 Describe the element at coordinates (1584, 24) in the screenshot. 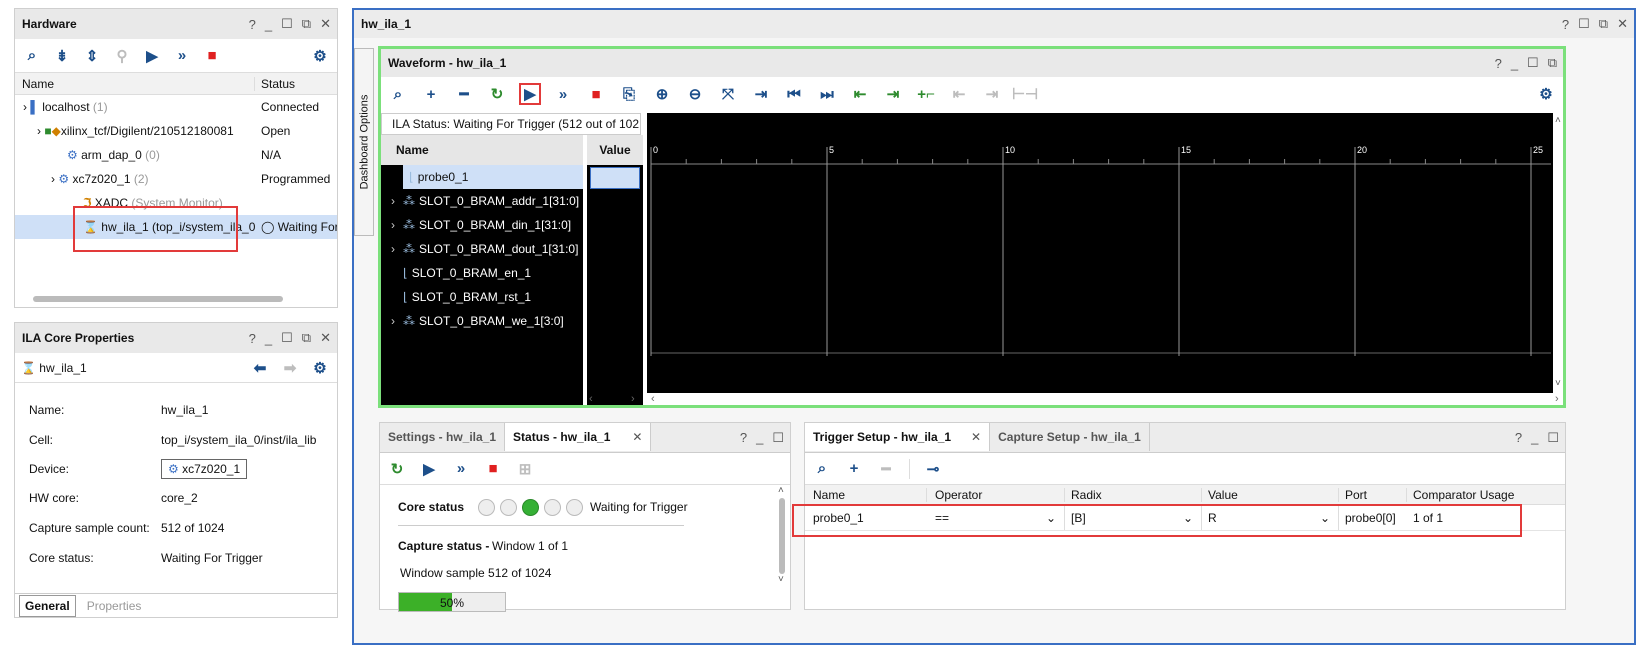

I see `restore-icon: ☐` at that location.